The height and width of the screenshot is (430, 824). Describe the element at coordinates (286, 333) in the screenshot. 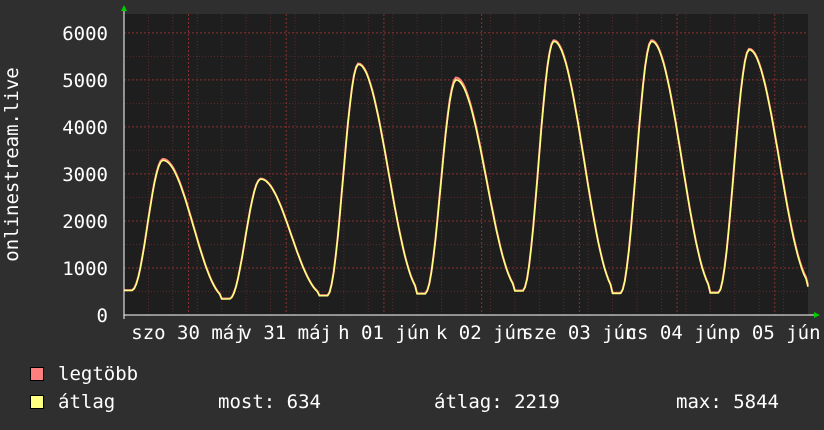

I see `x-tick-label: v 31 máj` at that location.